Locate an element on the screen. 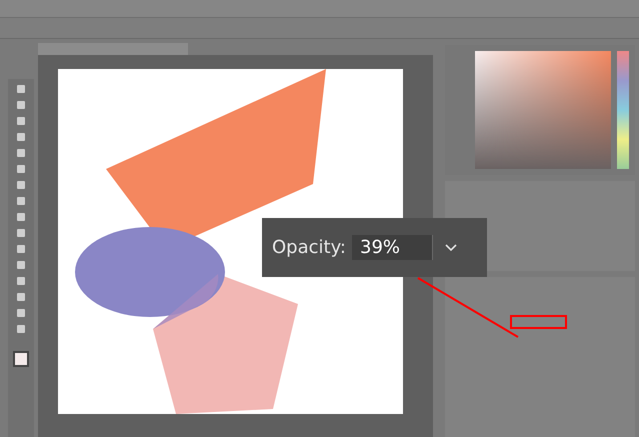  color-picker-field is located at coordinates (543, 110).